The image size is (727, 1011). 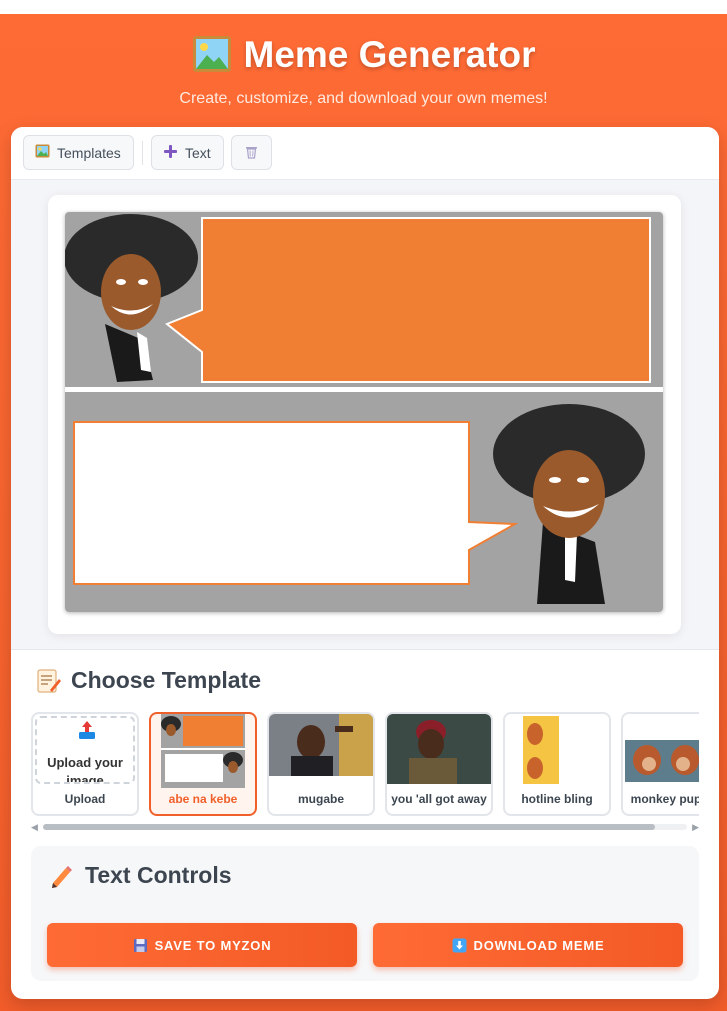 I want to click on memo-icon, so click(x=48, y=681).